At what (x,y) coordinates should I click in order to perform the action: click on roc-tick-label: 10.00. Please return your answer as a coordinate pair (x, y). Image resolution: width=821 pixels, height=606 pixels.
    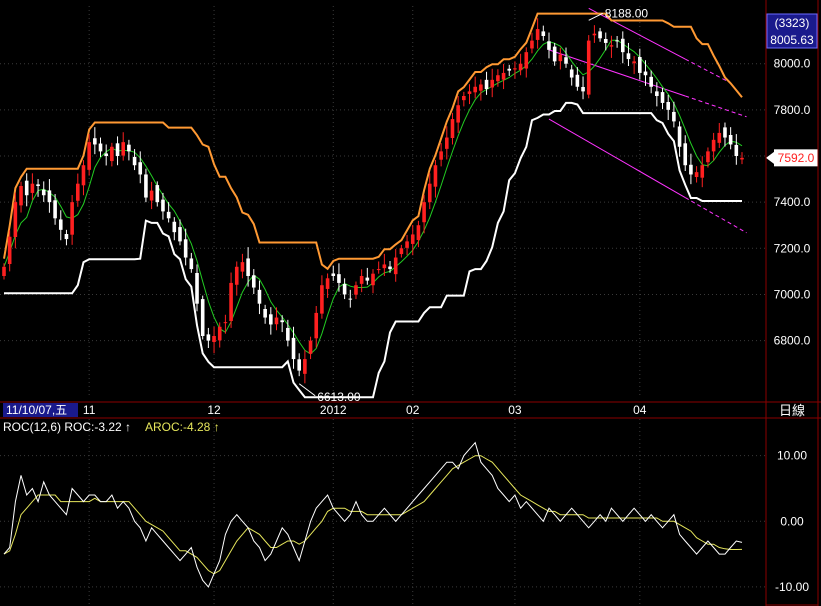
    Looking at the image, I should click on (792, 456).